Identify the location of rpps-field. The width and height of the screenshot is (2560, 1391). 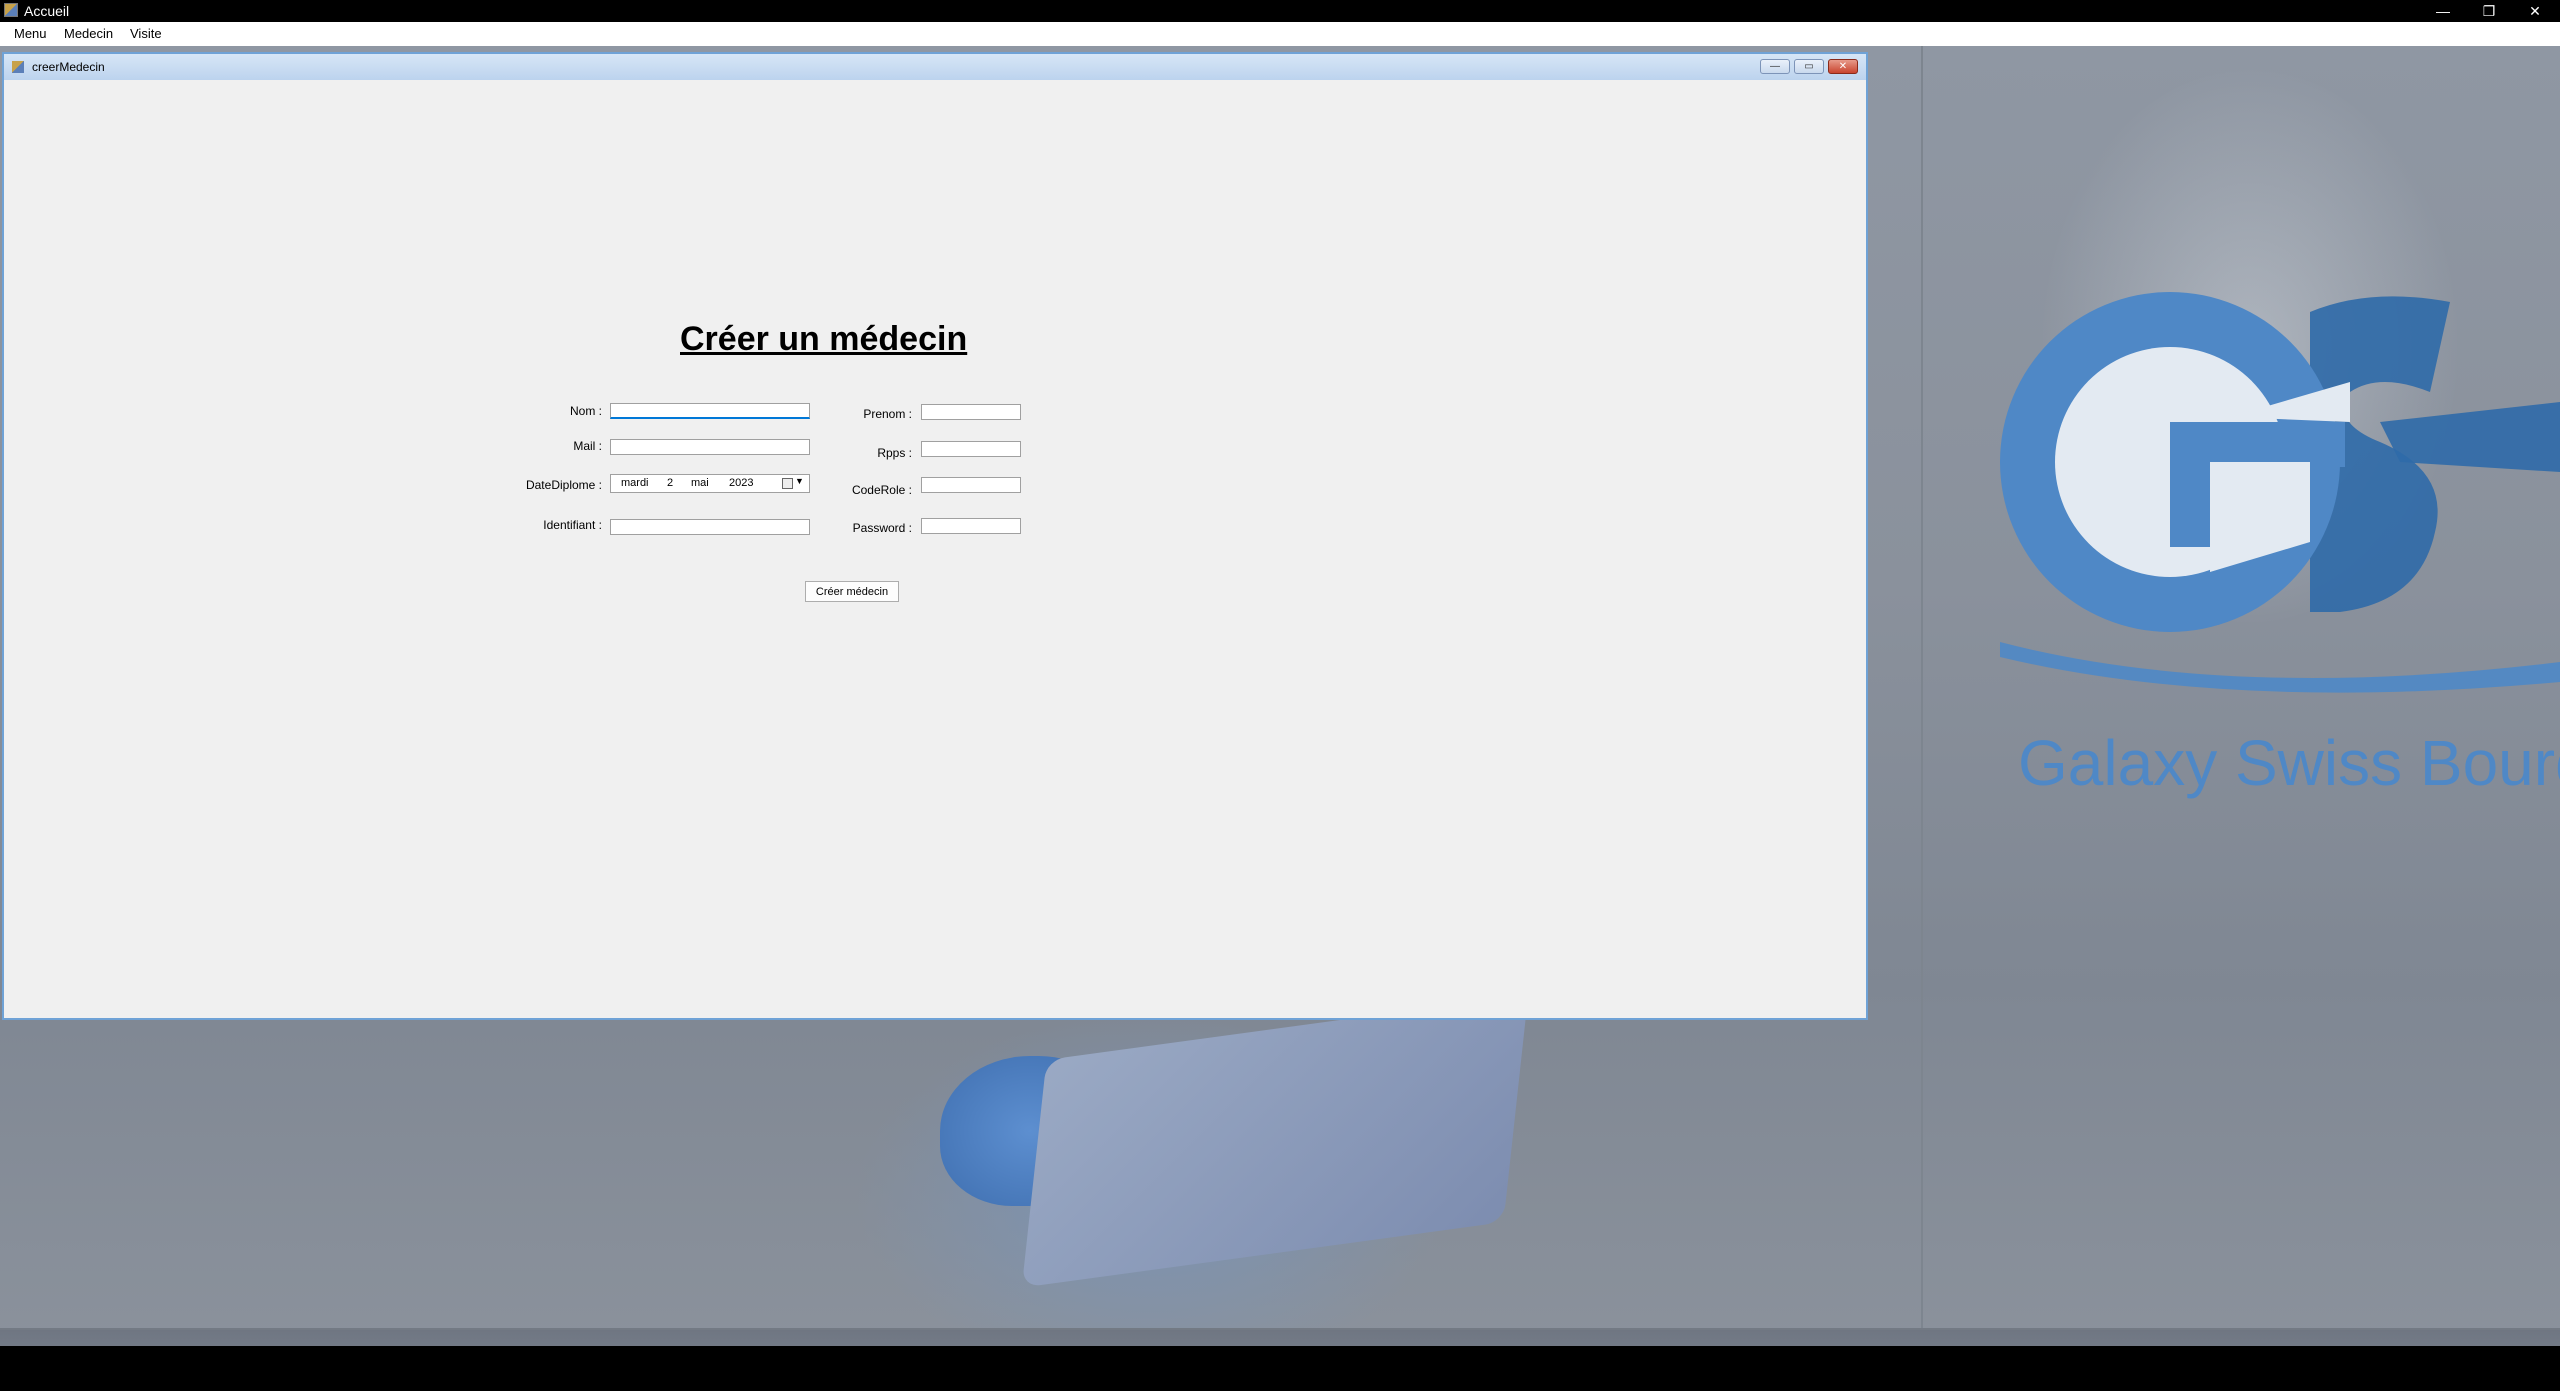
(971, 449).